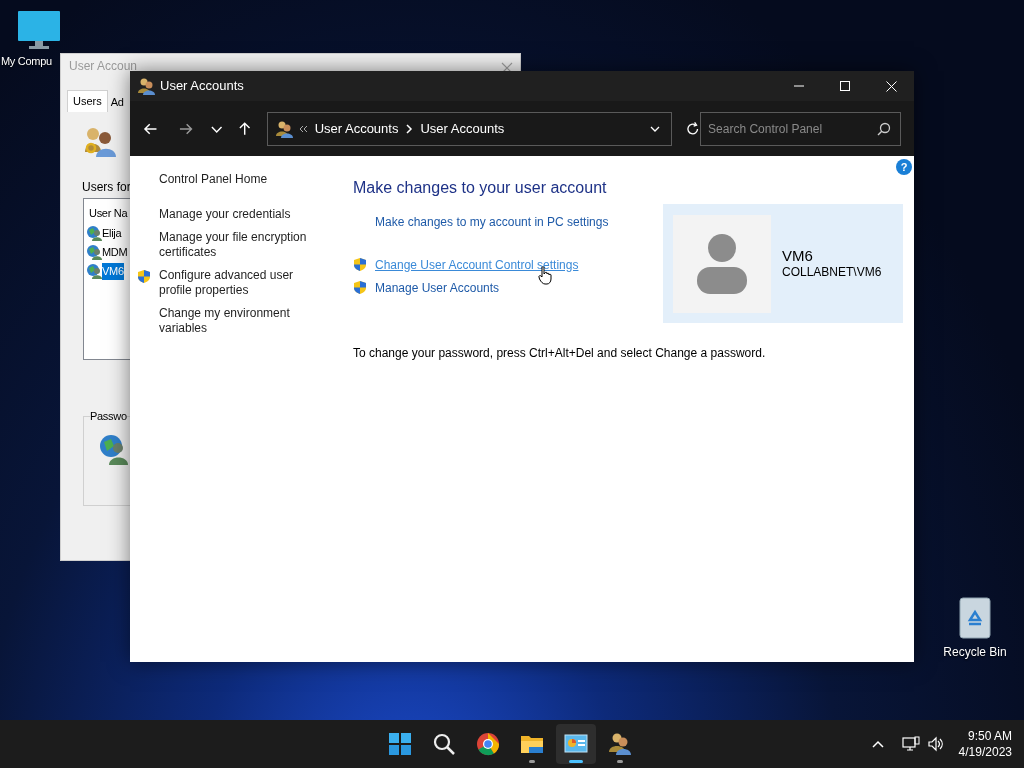 The height and width of the screenshot is (768, 1024). What do you see at coordinates (400, 744) in the screenshot?
I see `start-icon` at bounding box center [400, 744].